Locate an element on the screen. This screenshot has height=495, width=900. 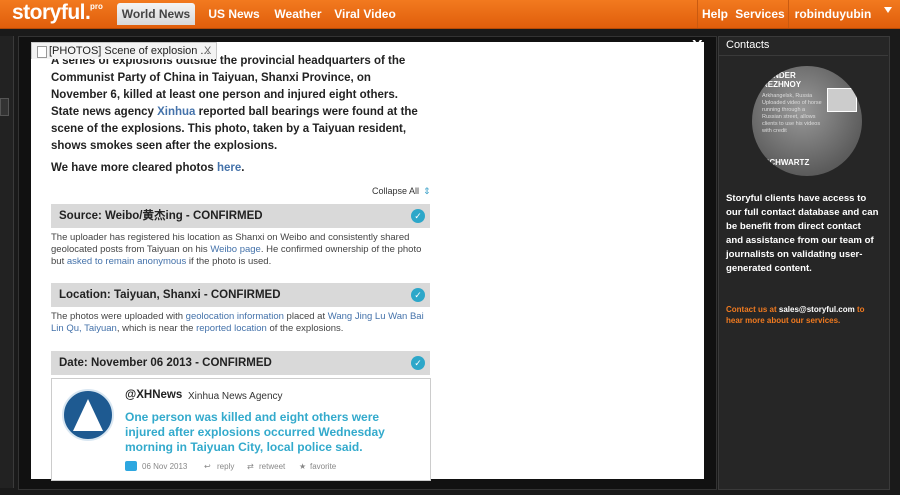
left-panel-edge is located at coordinates (7, 262).